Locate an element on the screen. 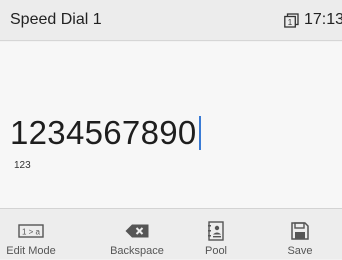 Image resolution: width=342 pixels, height=260 pixels. clock-time: 17:13 is located at coordinates (323, 19).